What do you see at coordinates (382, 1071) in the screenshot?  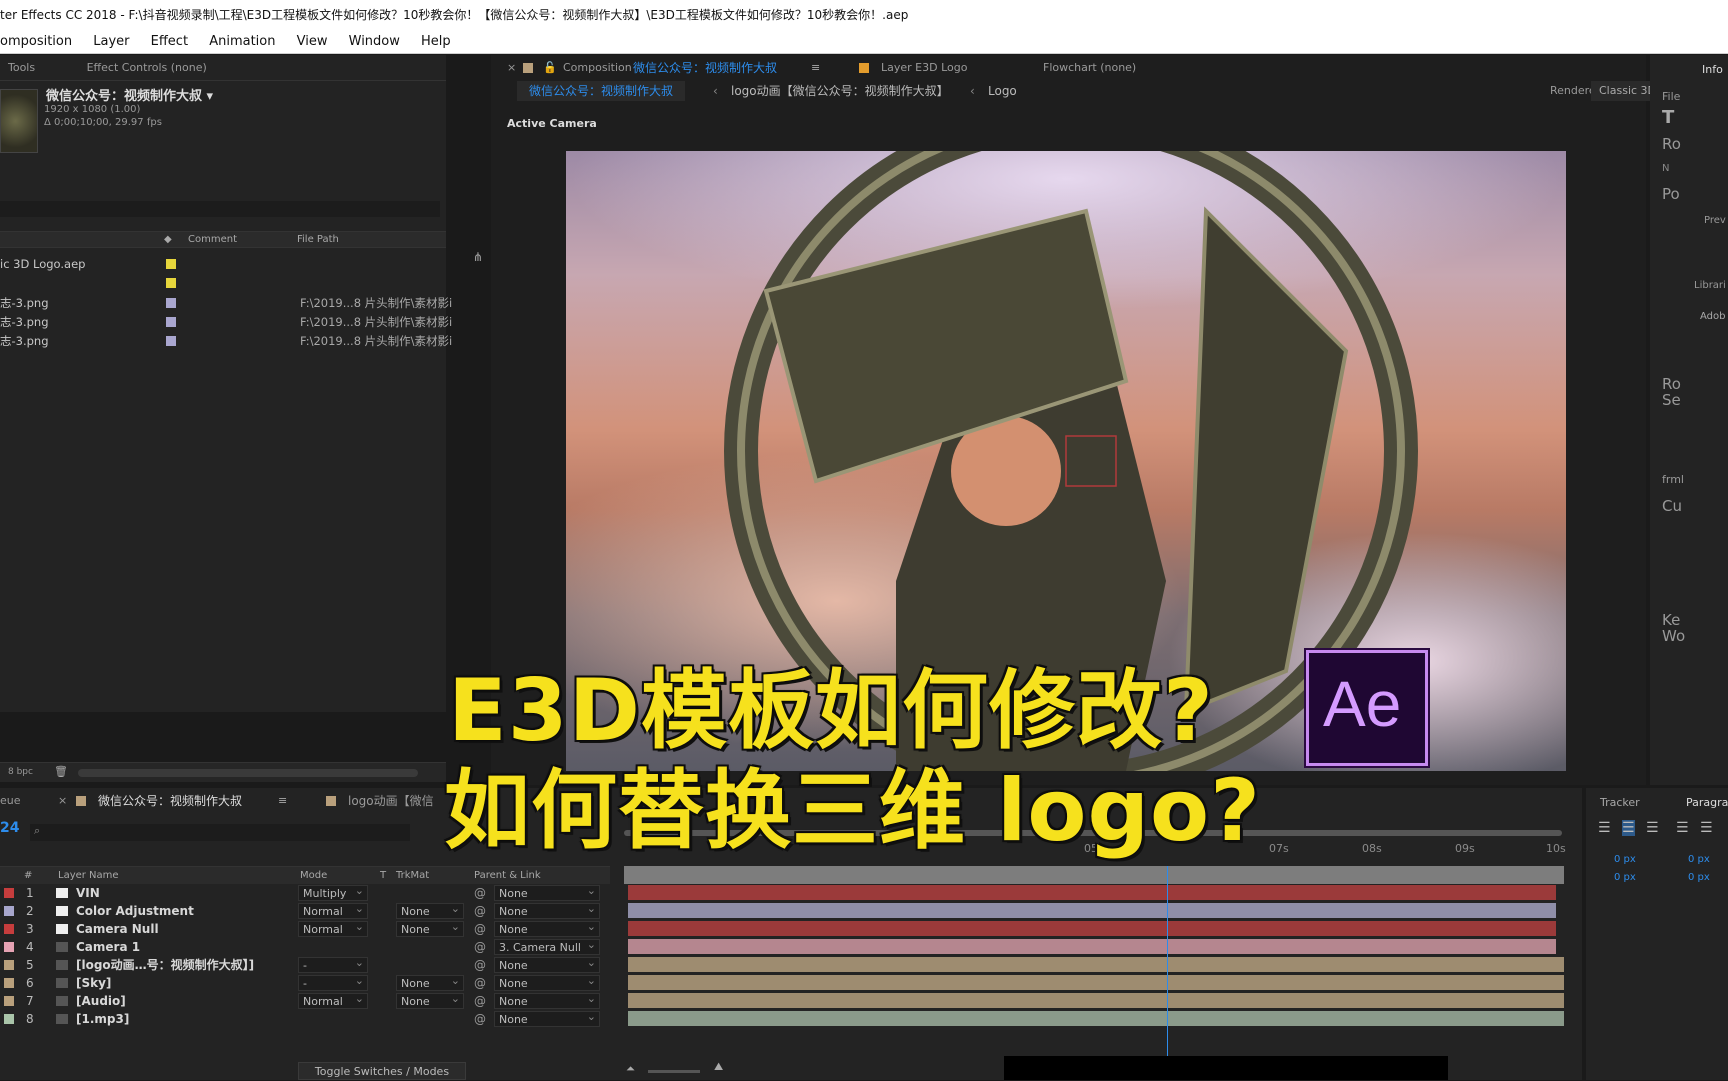 I see `toggle-switches-button: Toggle Switches / Modes` at bounding box center [382, 1071].